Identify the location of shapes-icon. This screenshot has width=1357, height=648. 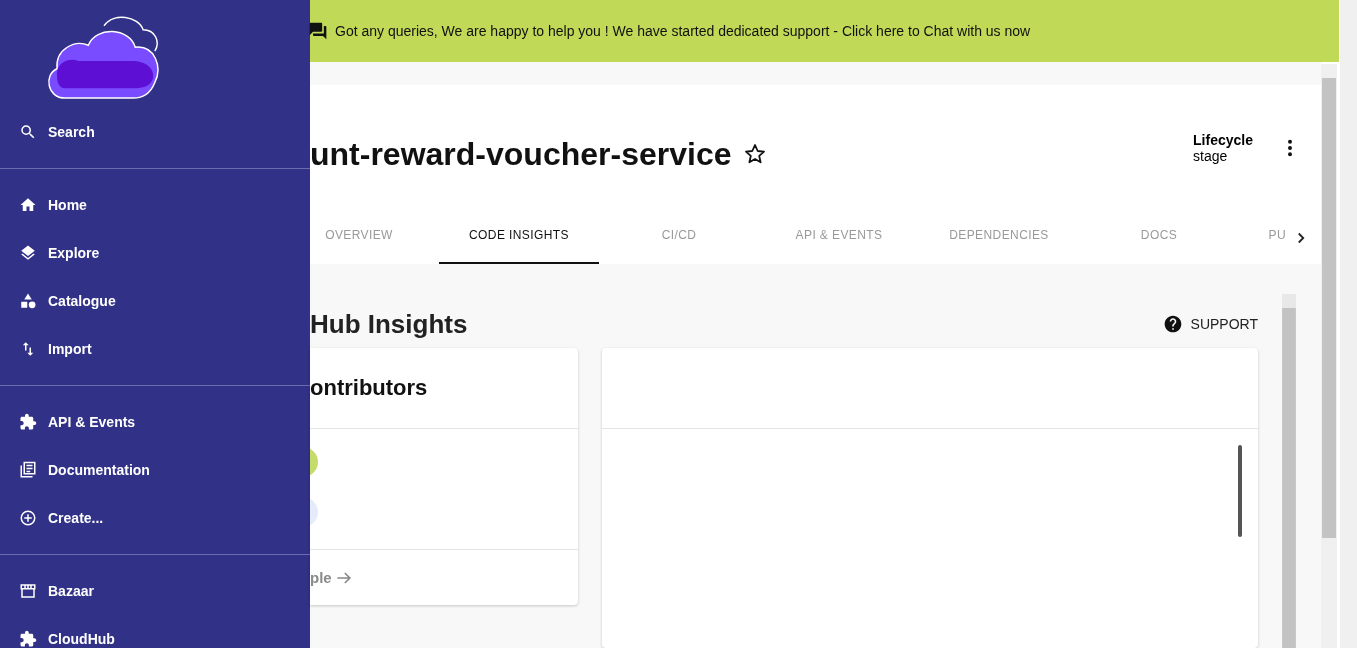
(28, 301).